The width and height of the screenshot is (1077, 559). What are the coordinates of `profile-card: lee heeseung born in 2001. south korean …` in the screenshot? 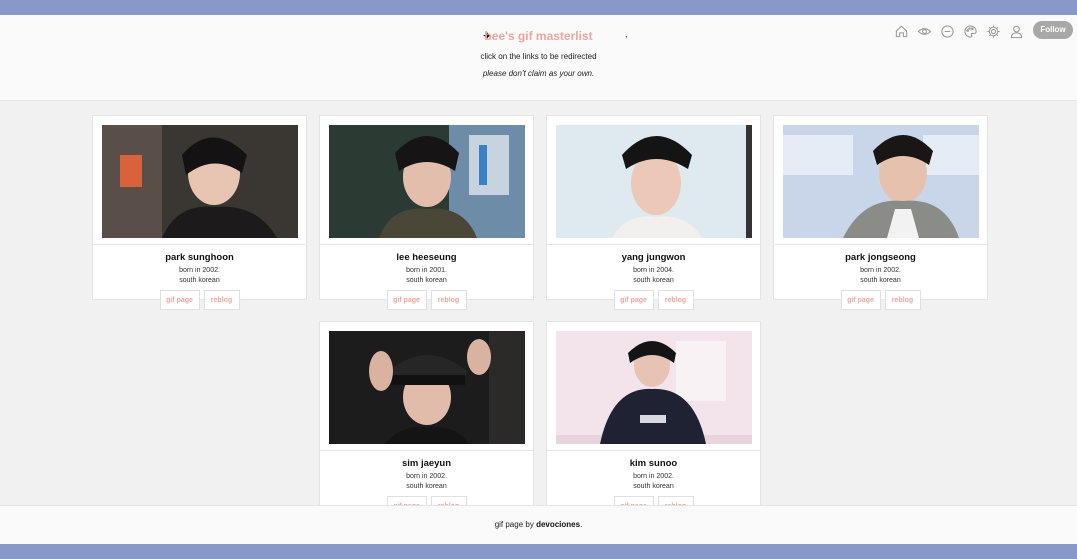 It's located at (426, 212).